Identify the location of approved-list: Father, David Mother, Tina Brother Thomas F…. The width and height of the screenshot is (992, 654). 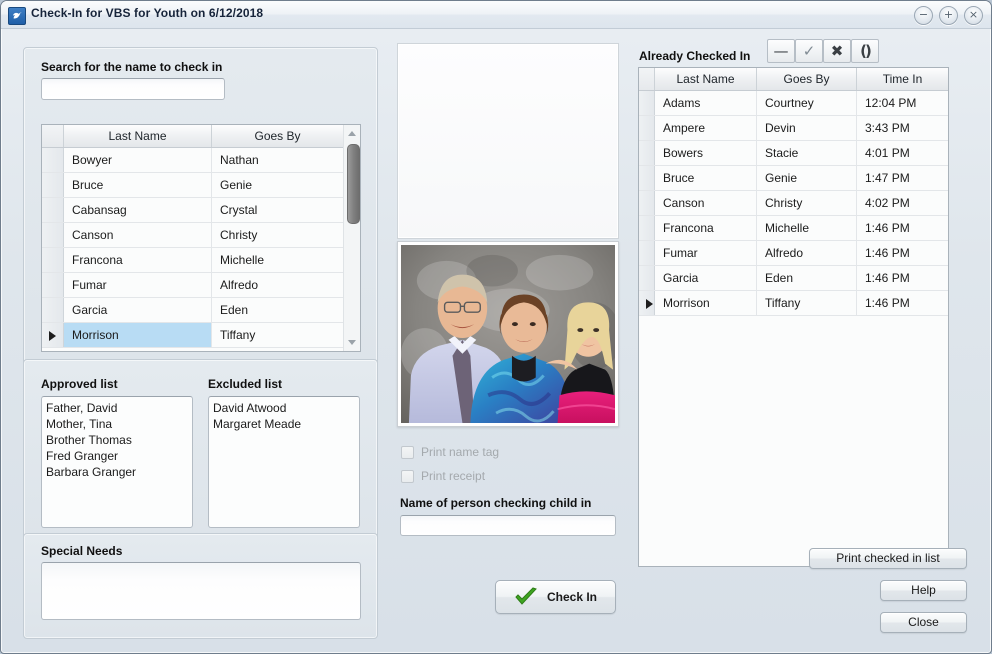
(117, 462).